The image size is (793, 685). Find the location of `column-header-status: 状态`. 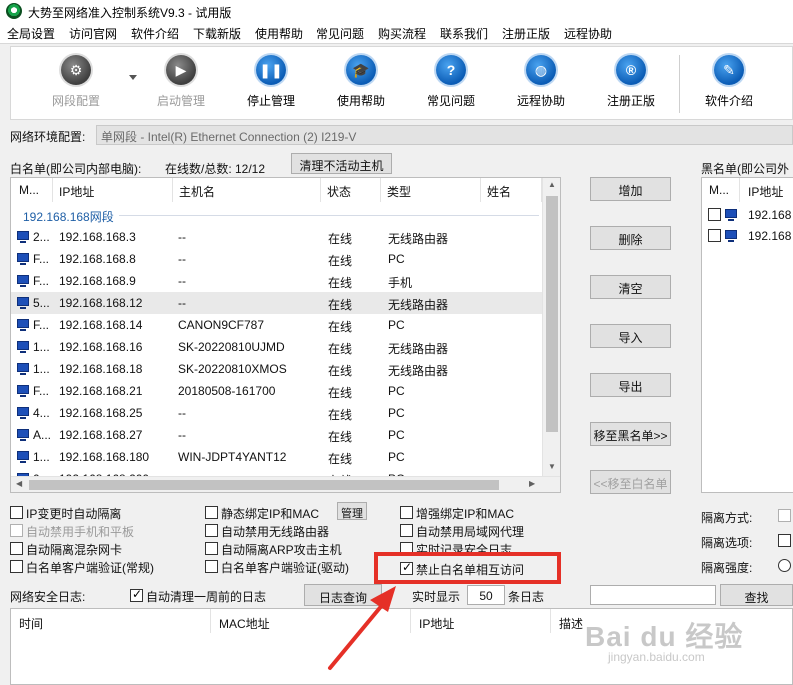

column-header-status: 状态 is located at coordinates (351, 190).